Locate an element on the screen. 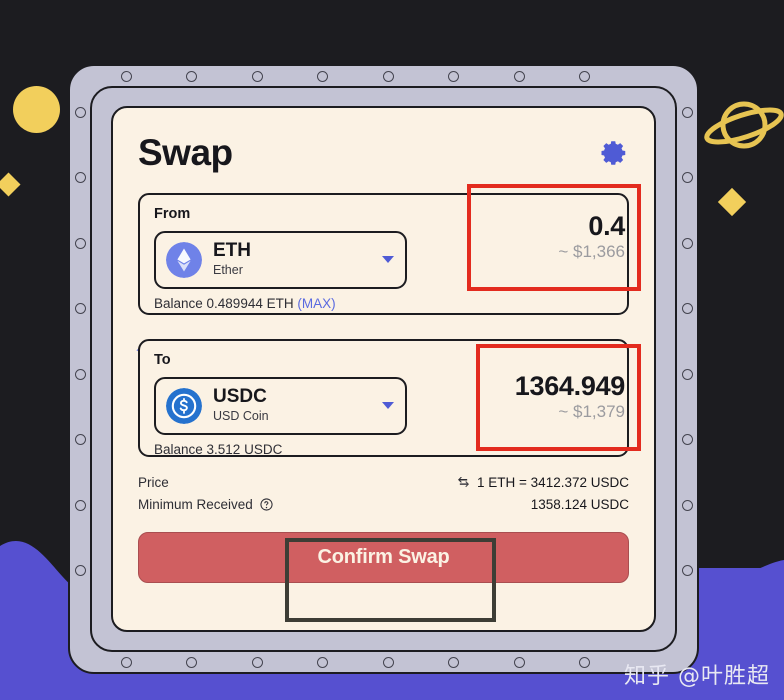 The image size is (784, 700). minimum-label-wrap: Minimum Received is located at coordinates (205, 504).